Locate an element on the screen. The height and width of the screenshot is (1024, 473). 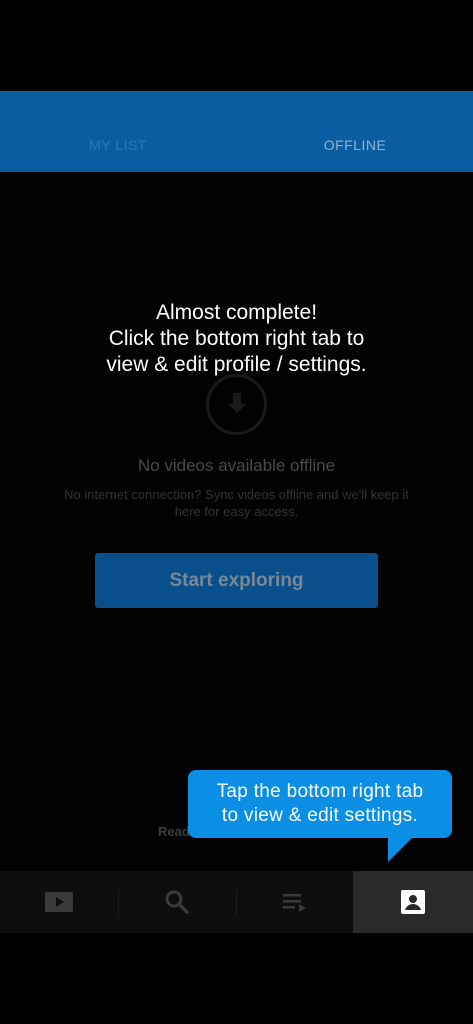
tab-my-list-label: MY LIST is located at coordinates (118, 145).